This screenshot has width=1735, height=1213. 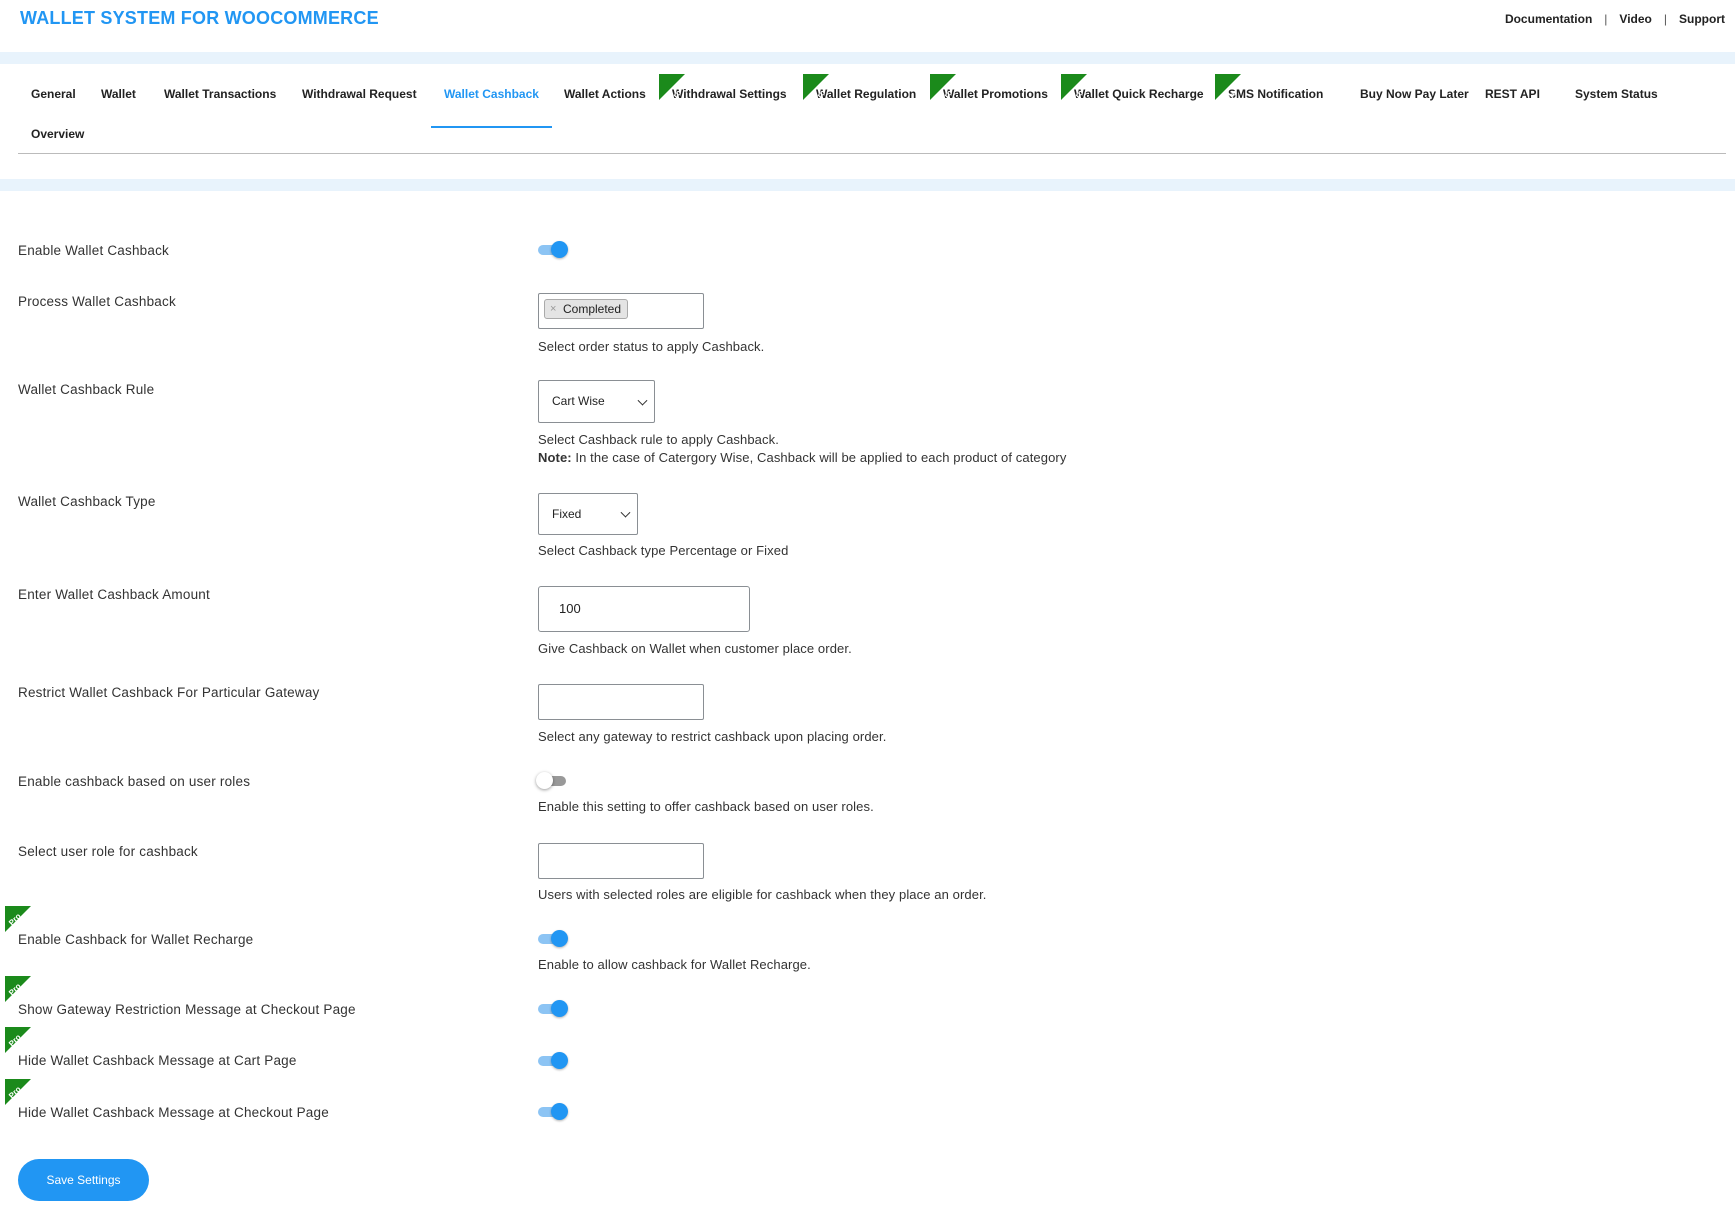 I want to click on save-settings-button: Save Settings, so click(x=83, y=1180).